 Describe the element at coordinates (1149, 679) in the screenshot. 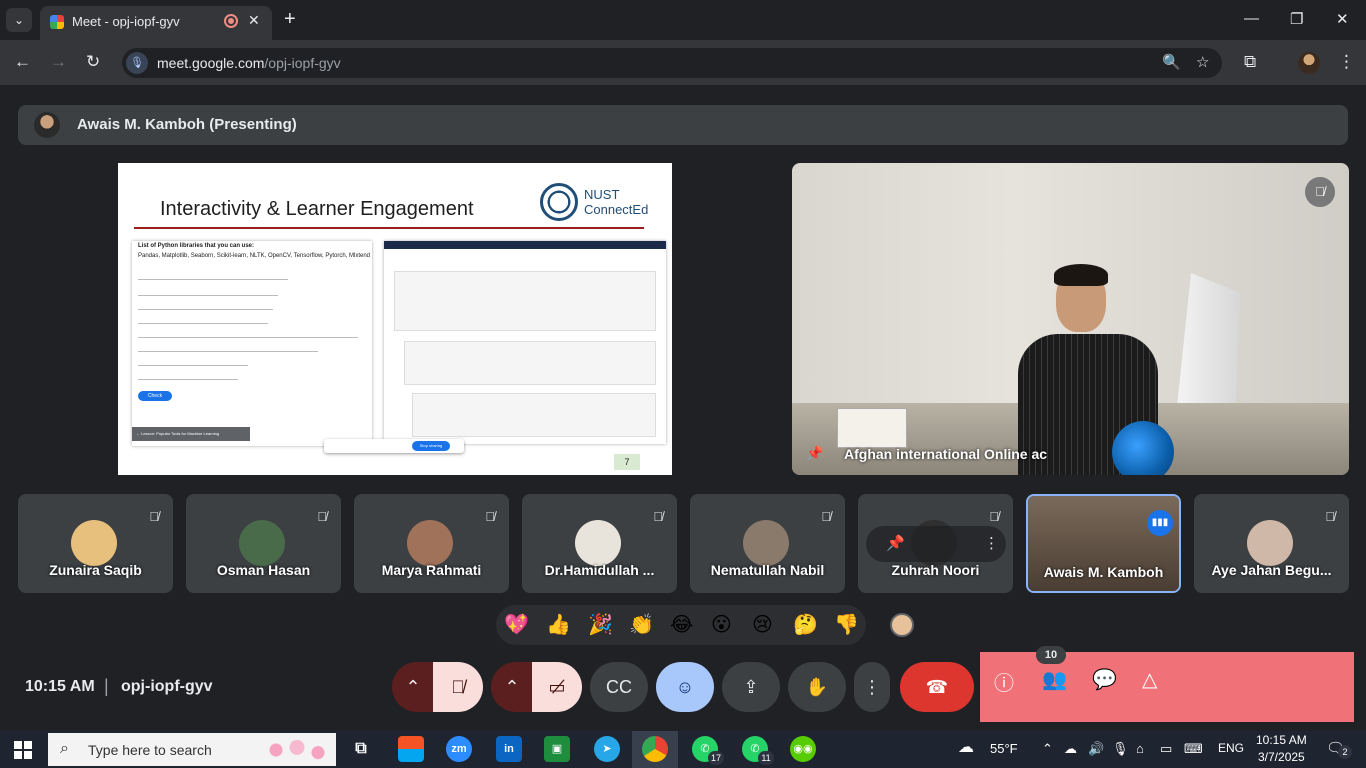

I see `activities-icon: △` at that location.